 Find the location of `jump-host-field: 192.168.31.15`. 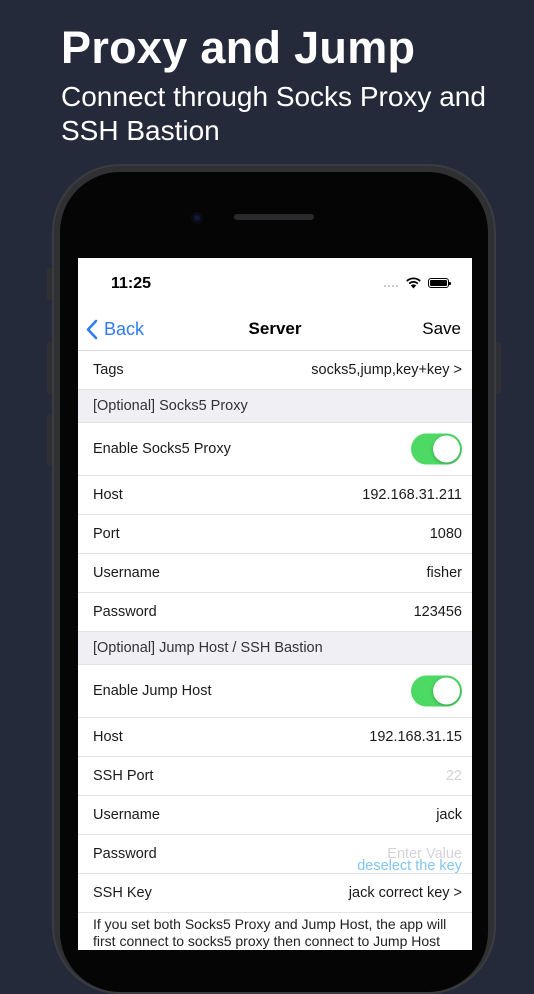

jump-host-field: 192.168.31.15 is located at coordinates (415, 737).